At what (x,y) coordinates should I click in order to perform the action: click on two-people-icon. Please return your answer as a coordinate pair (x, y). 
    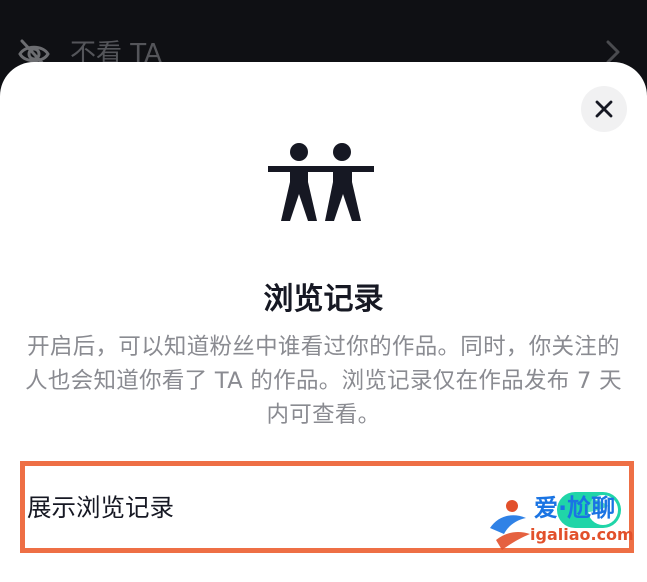
    Looking at the image, I should click on (321, 182).